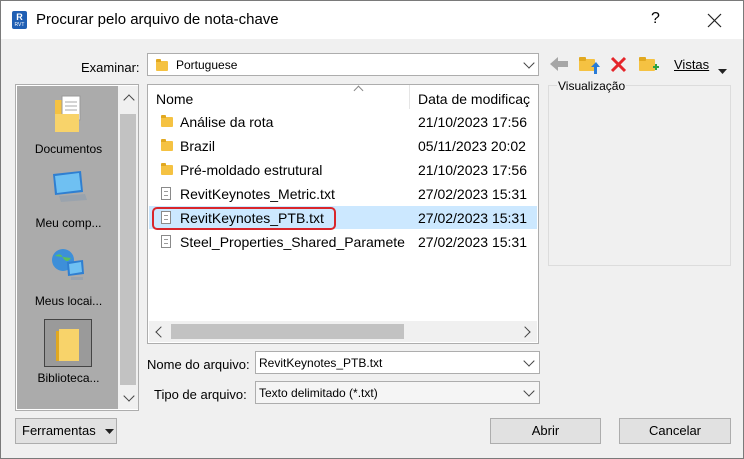 The image size is (744, 459). I want to click on close-icon, so click(714, 20).